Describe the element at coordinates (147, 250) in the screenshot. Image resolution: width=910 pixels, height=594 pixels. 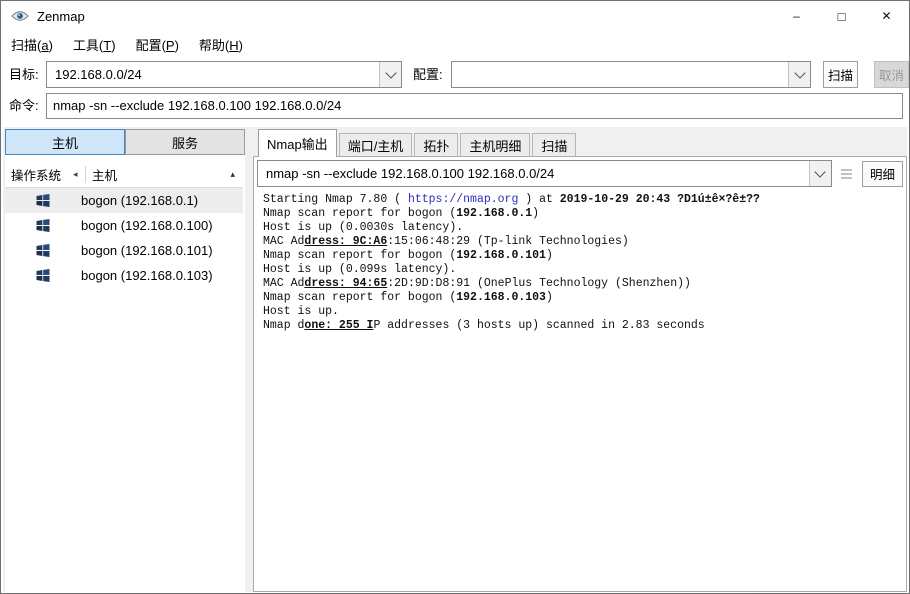
I see `host-label: bogon (192.168.0.101)` at that location.